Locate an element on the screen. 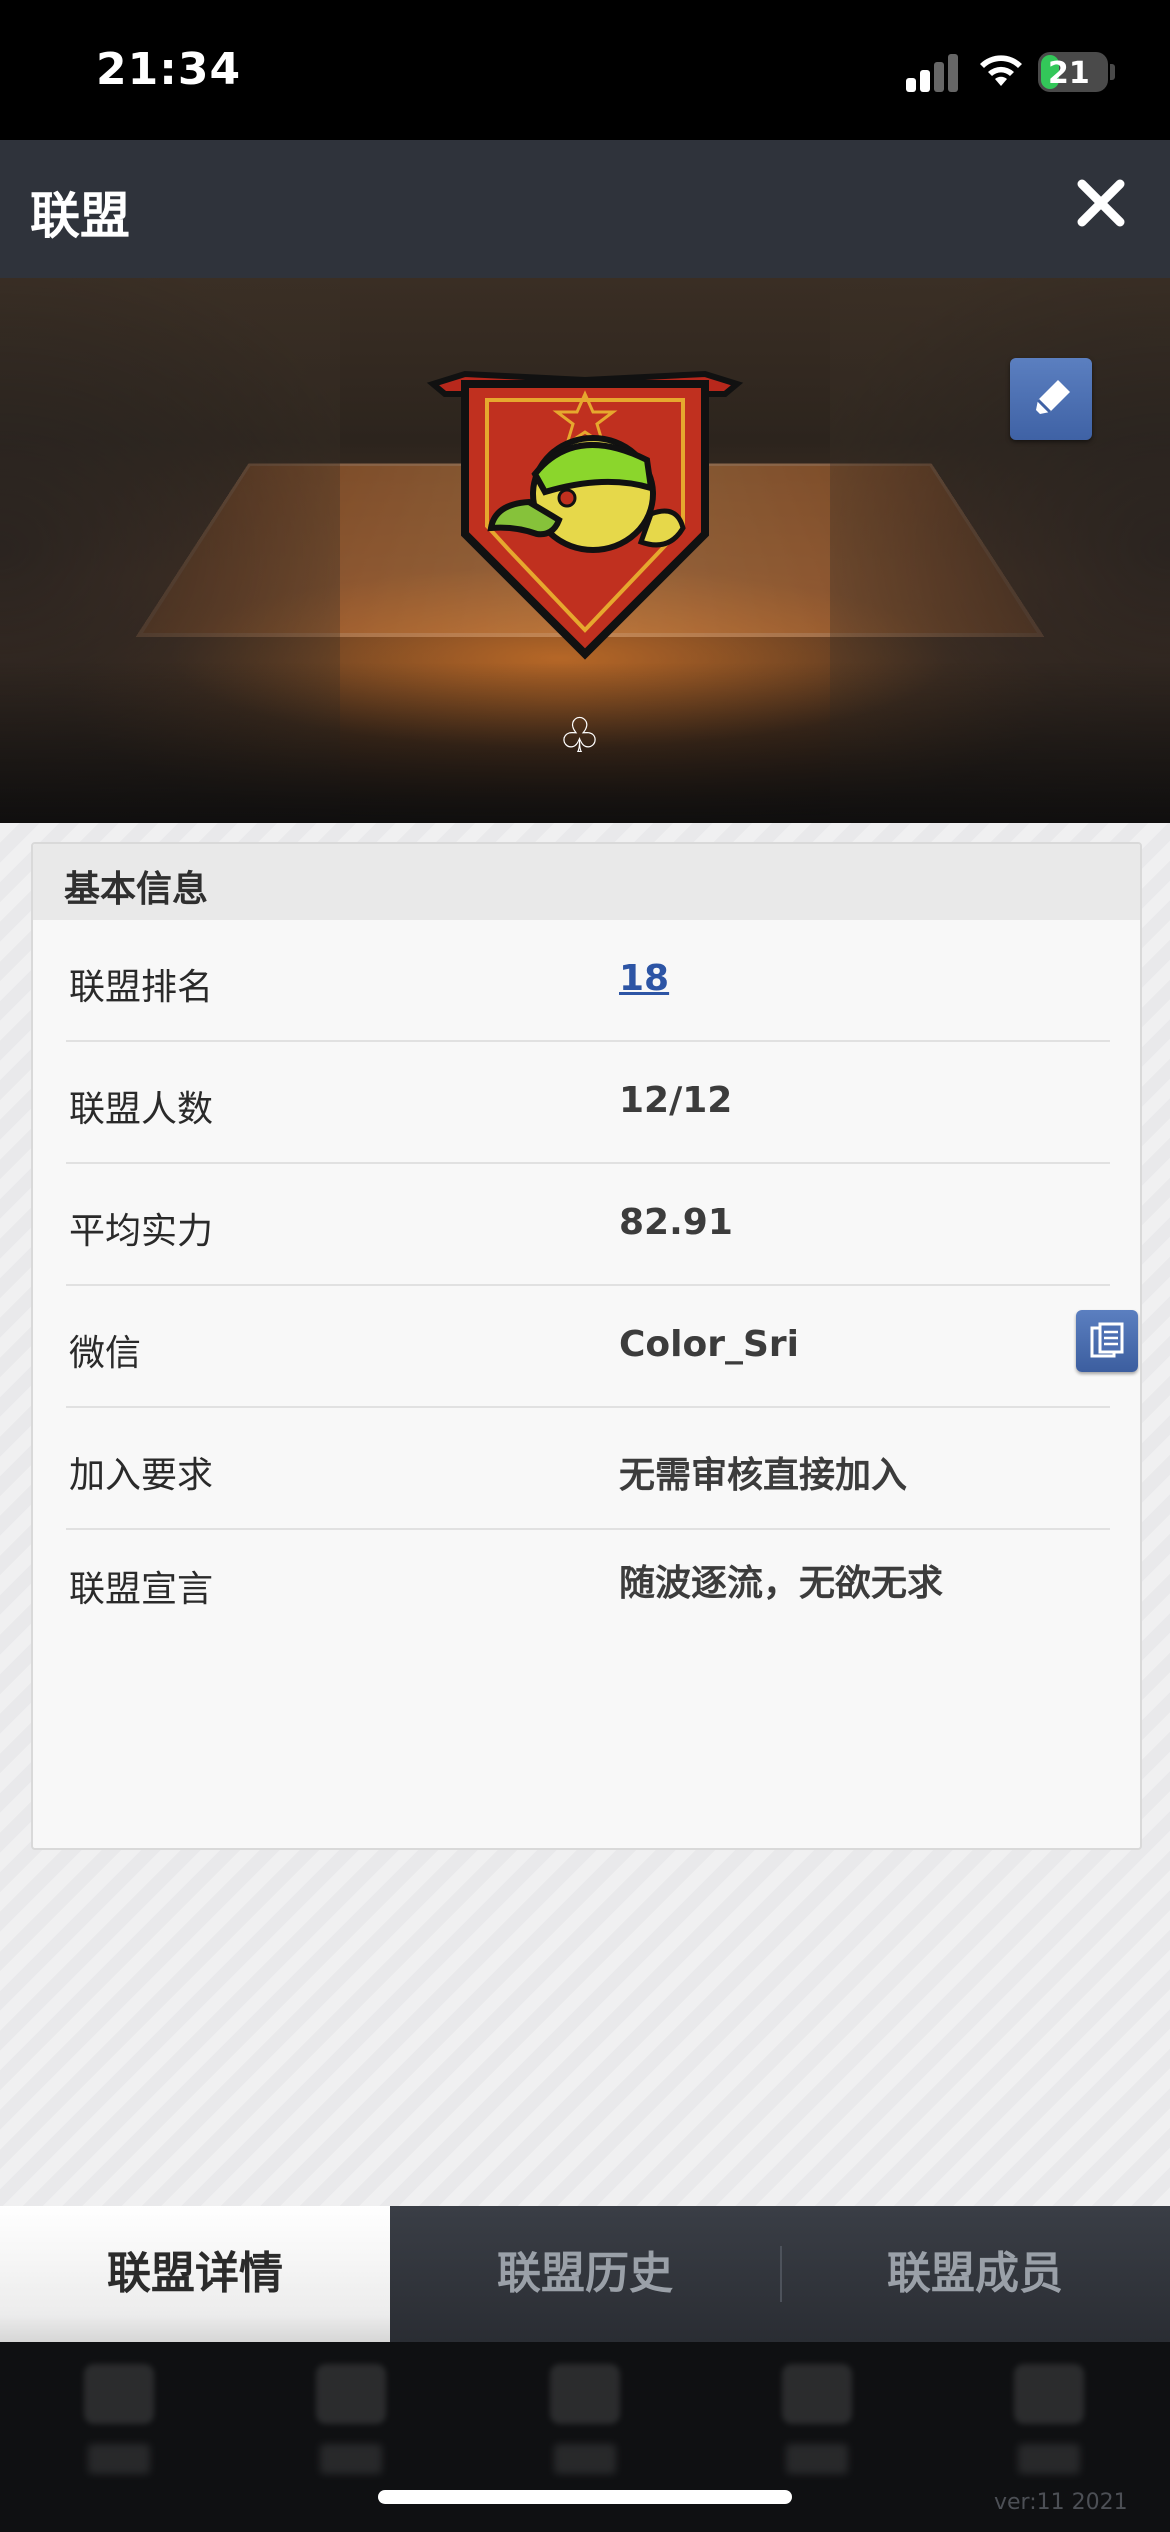 The width and height of the screenshot is (1170, 2532). row-label: 联盟宣言 is located at coordinates (141, 1589).